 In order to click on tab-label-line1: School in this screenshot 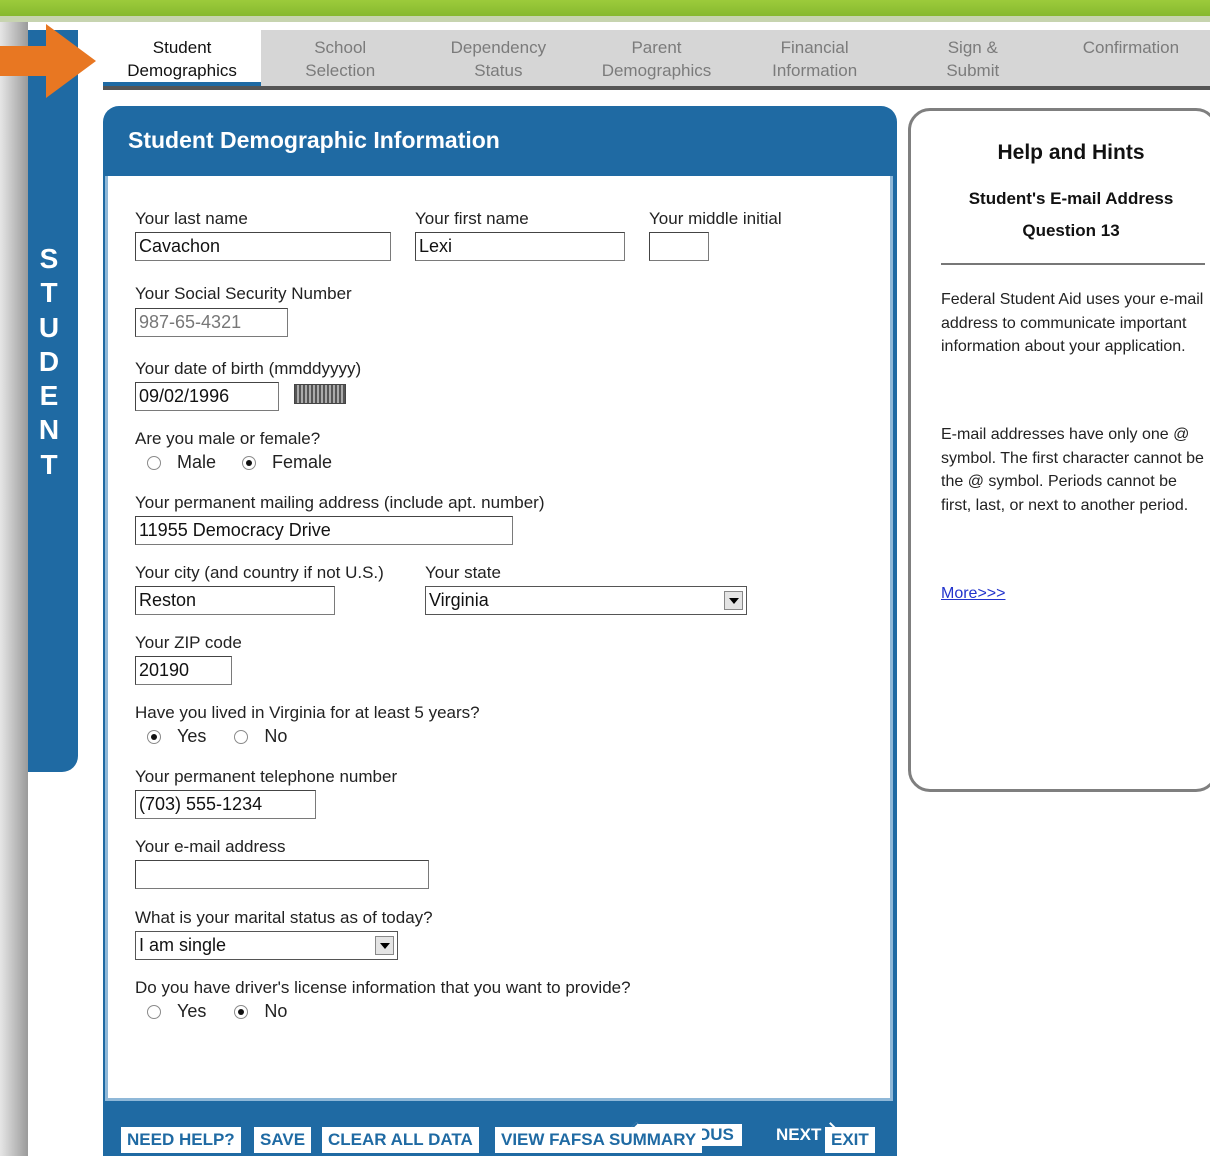, I will do `click(340, 47)`.